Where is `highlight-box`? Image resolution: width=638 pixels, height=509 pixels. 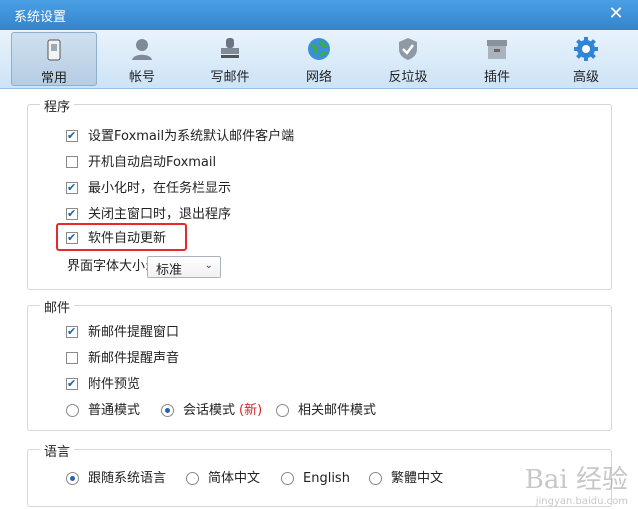
highlight-box is located at coordinates (121, 237).